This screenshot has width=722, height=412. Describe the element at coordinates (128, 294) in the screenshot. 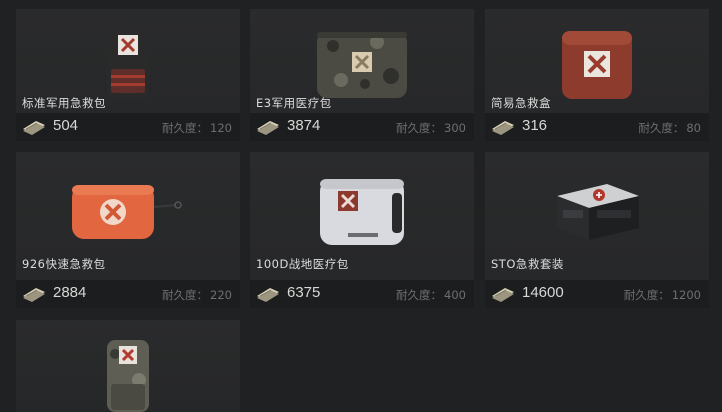

I see `item-footer: 2884 耐久度： 220` at that location.